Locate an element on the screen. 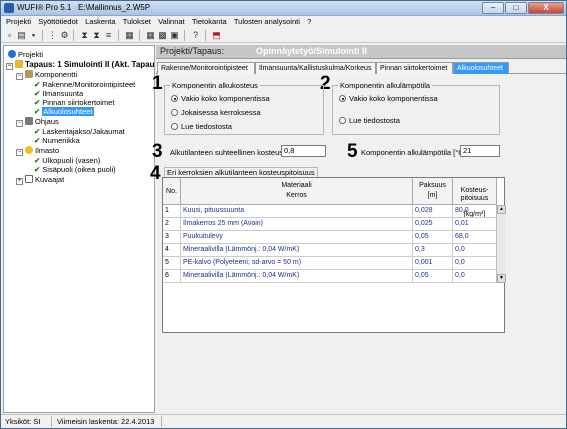  file-path: E:\Mallinnus_2.W5P is located at coordinates (114, 7).